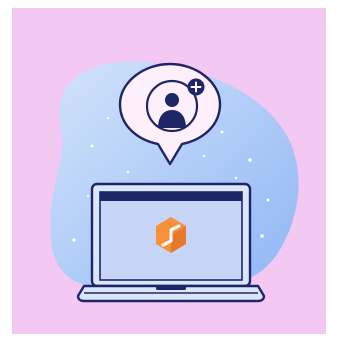 Image resolution: width=338 pixels, height=345 pixels. What do you see at coordinates (172, 100) in the screenshot?
I see `user-head` at bounding box center [172, 100].